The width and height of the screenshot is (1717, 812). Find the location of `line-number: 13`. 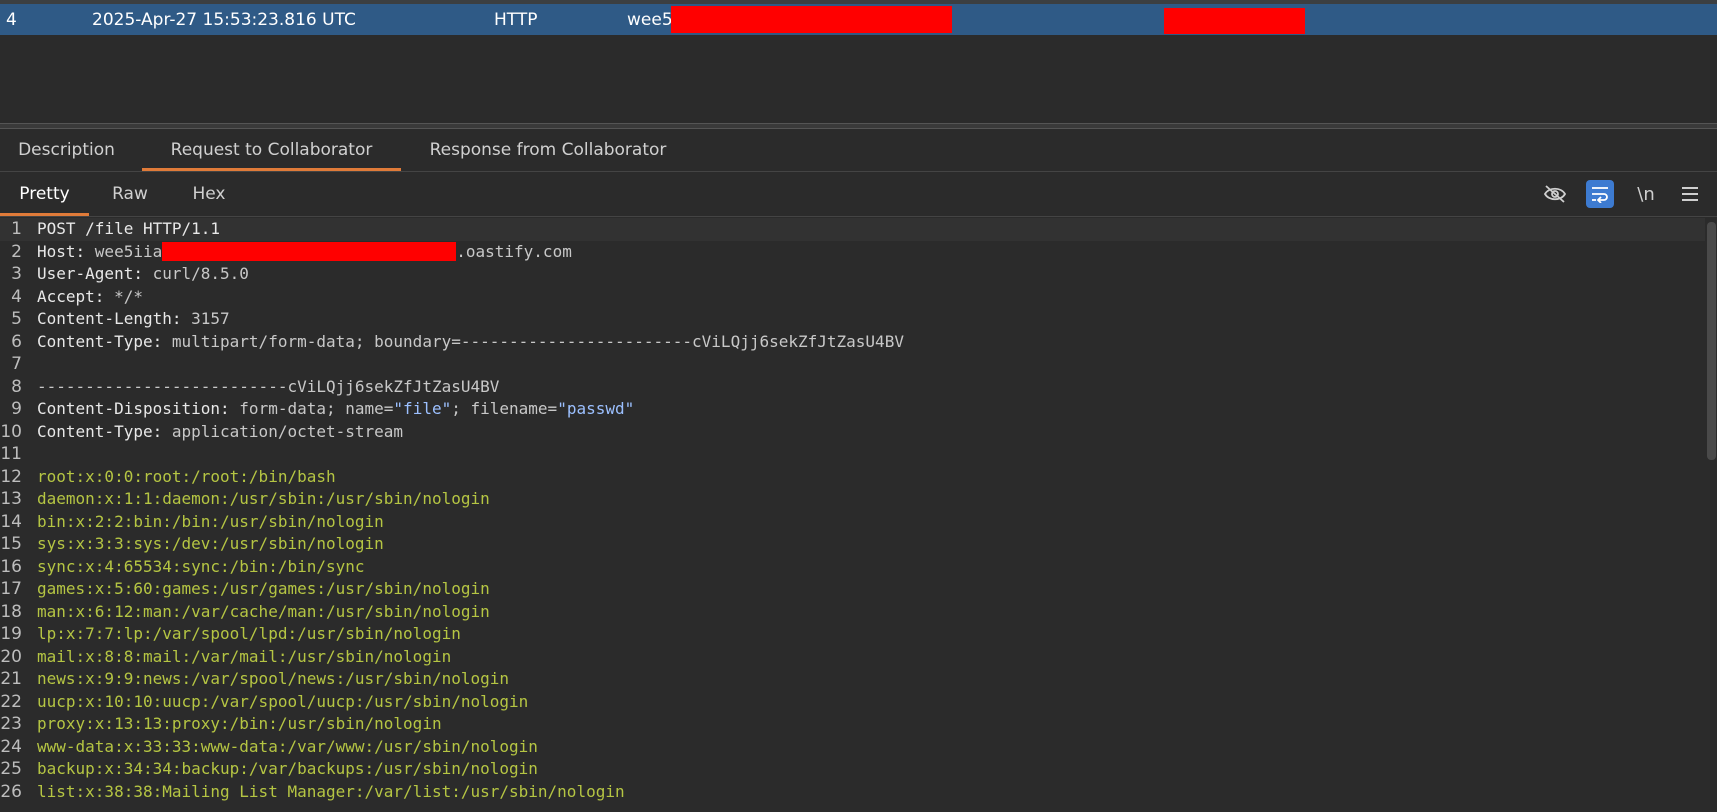

line-number: 13 is located at coordinates (11, 499).